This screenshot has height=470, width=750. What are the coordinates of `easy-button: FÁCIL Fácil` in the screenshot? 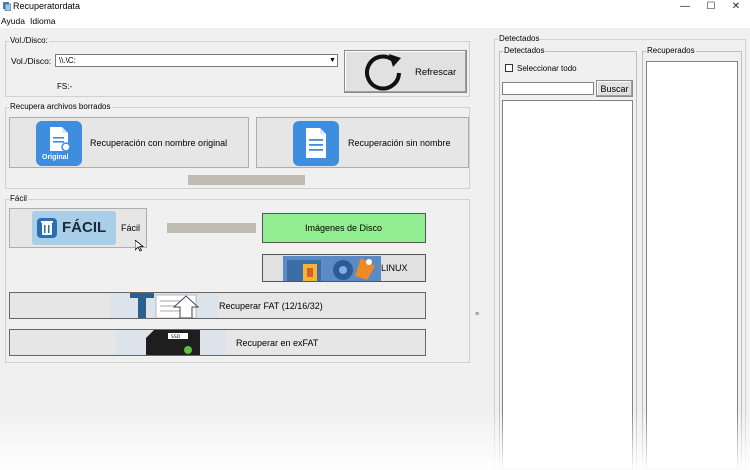 It's located at (78, 228).